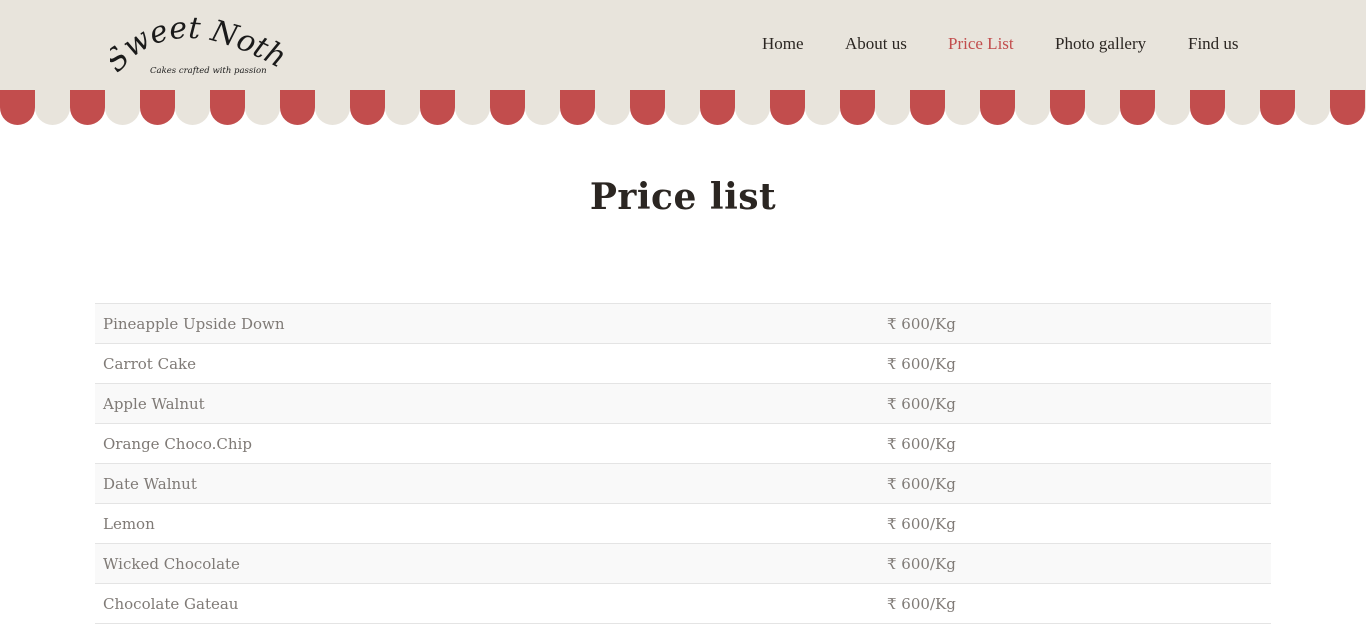 The image size is (1366, 626). I want to click on nav-home: Home, so click(783, 44).